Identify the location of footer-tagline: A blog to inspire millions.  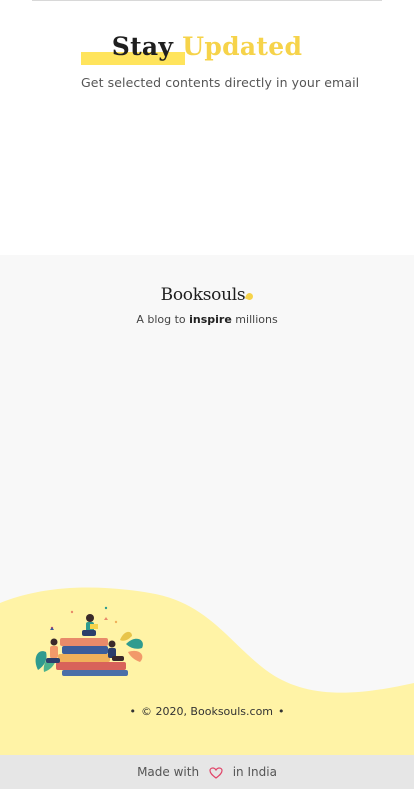
(207, 319).